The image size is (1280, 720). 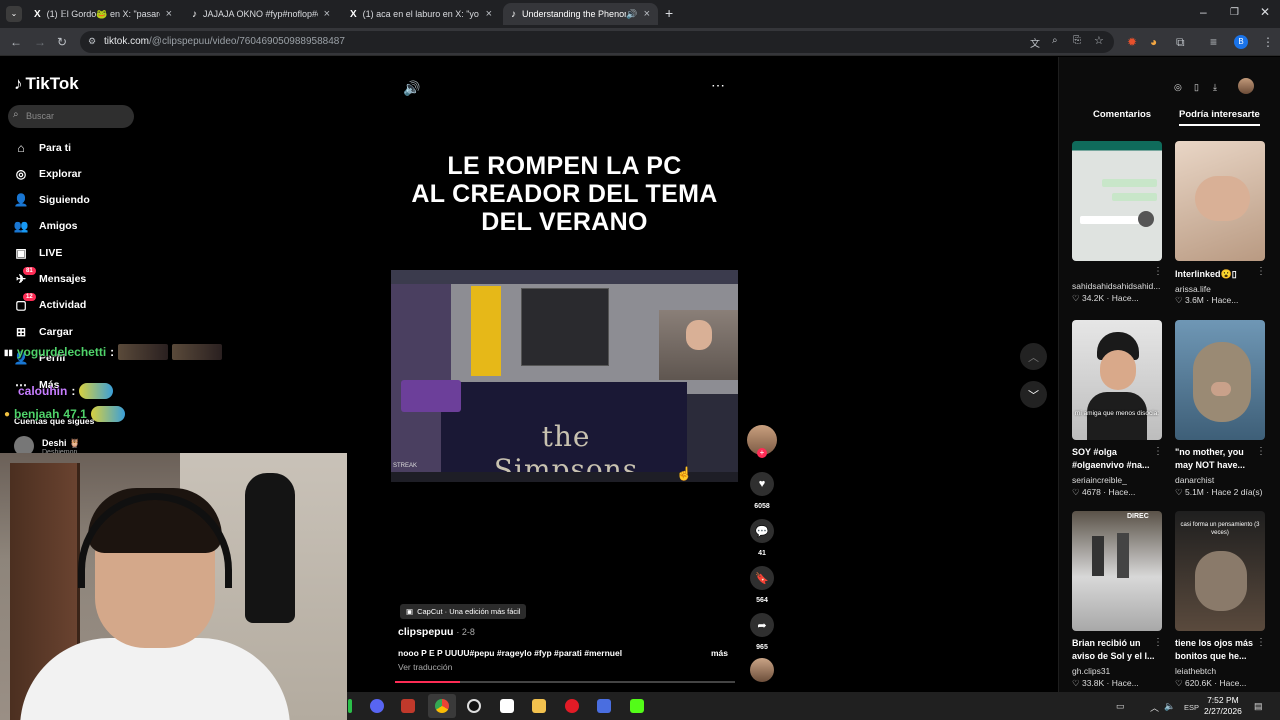 What do you see at coordinates (1215, 87) in the screenshot?
I see `download-icon: ⤓` at bounding box center [1215, 87].